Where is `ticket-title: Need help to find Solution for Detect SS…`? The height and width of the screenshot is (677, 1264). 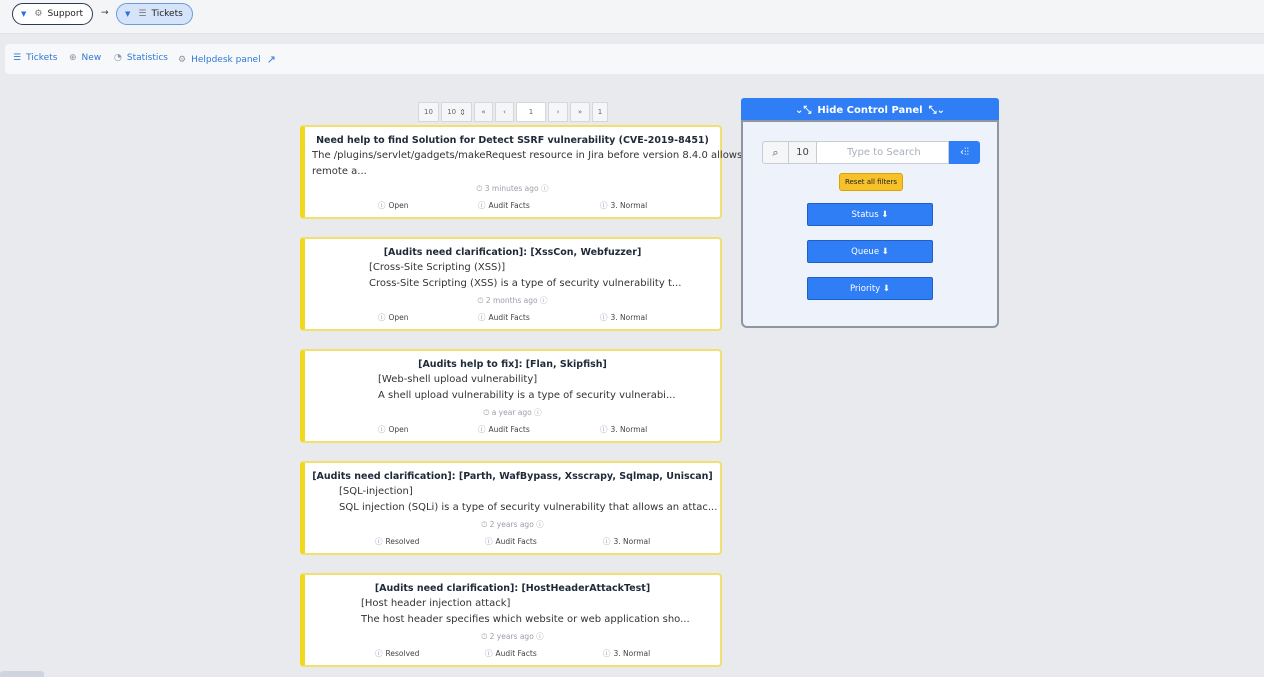 ticket-title: Need help to find Solution for Detect SS… is located at coordinates (512, 140).